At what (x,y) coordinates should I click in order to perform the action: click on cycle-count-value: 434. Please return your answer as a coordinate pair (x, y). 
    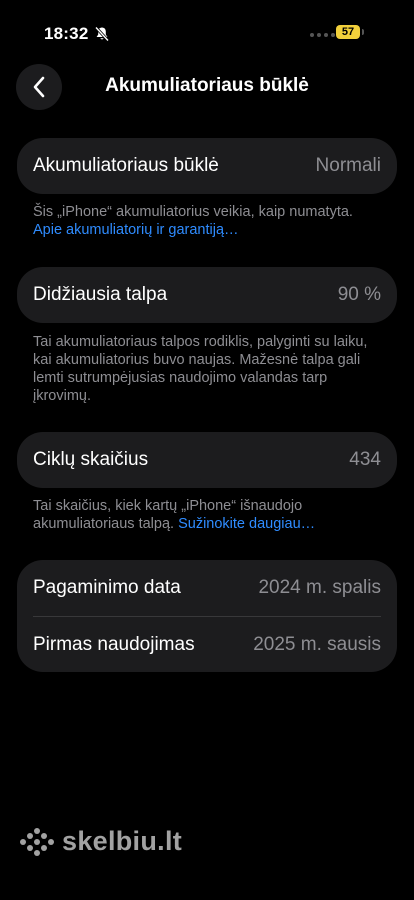
    Looking at the image, I should click on (365, 459).